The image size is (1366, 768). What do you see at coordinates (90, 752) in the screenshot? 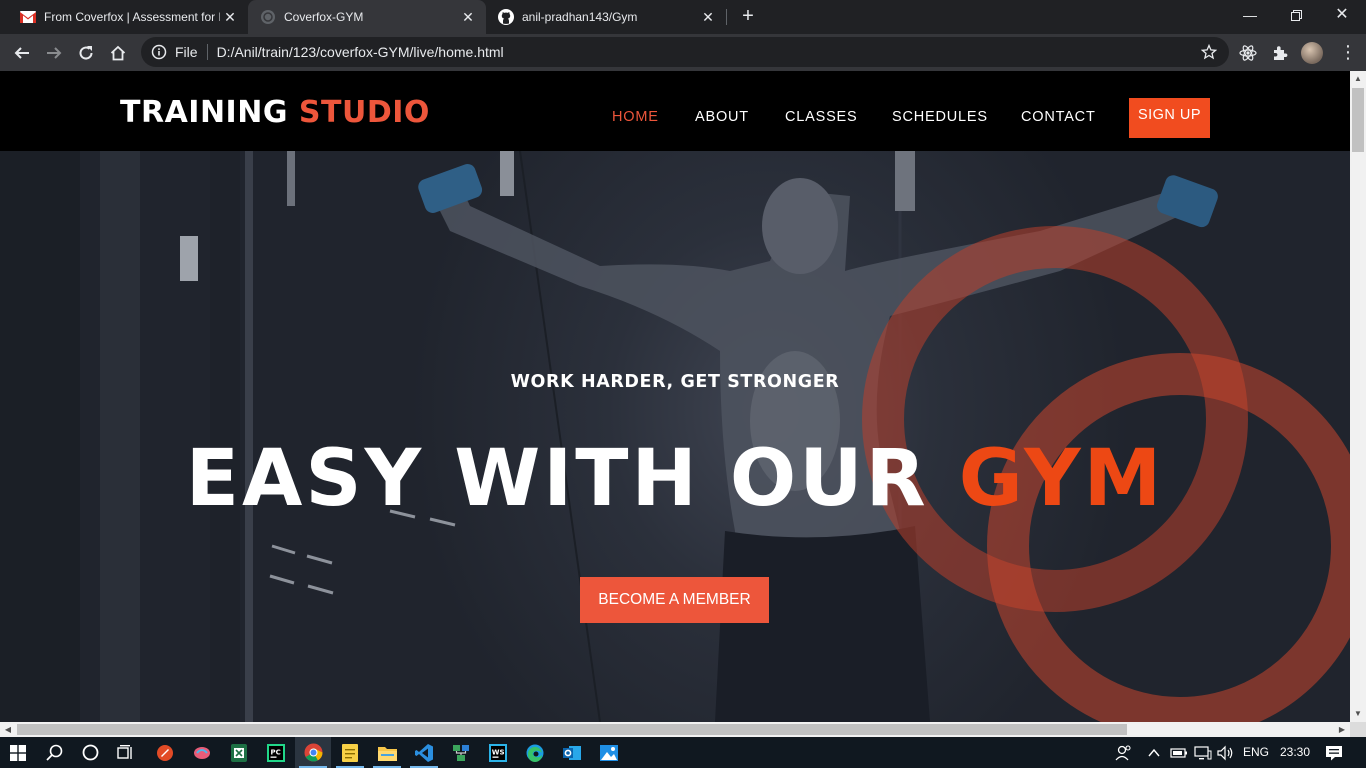
I see `cortana-icon` at bounding box center [90, 752].